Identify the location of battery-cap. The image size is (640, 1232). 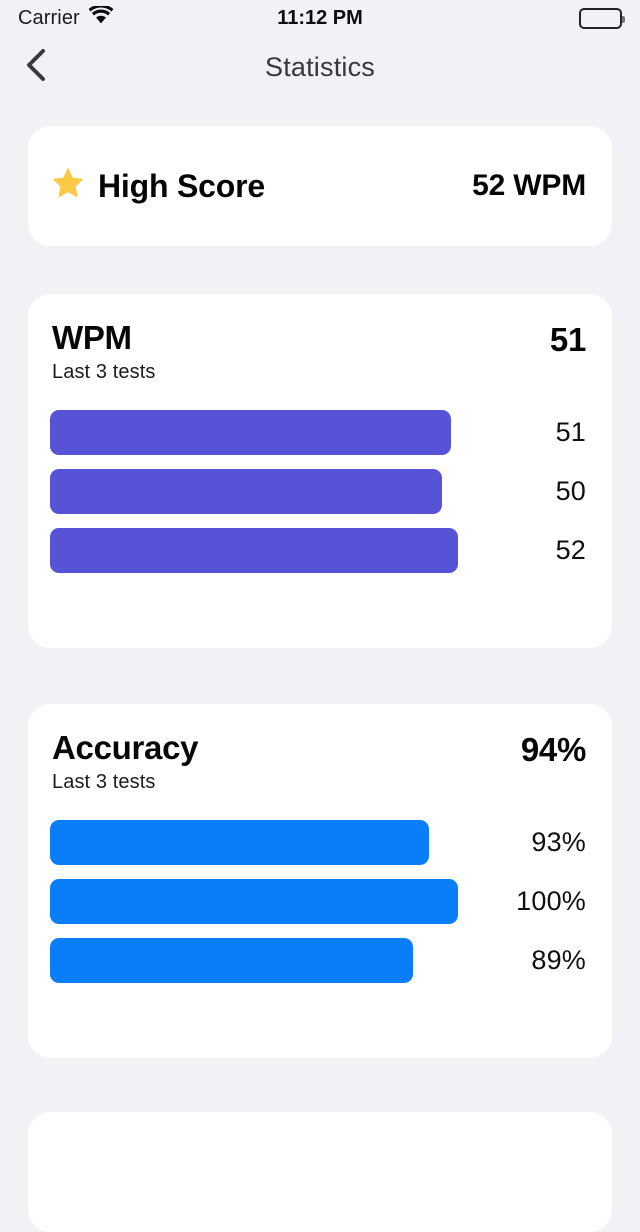
(623, 19).